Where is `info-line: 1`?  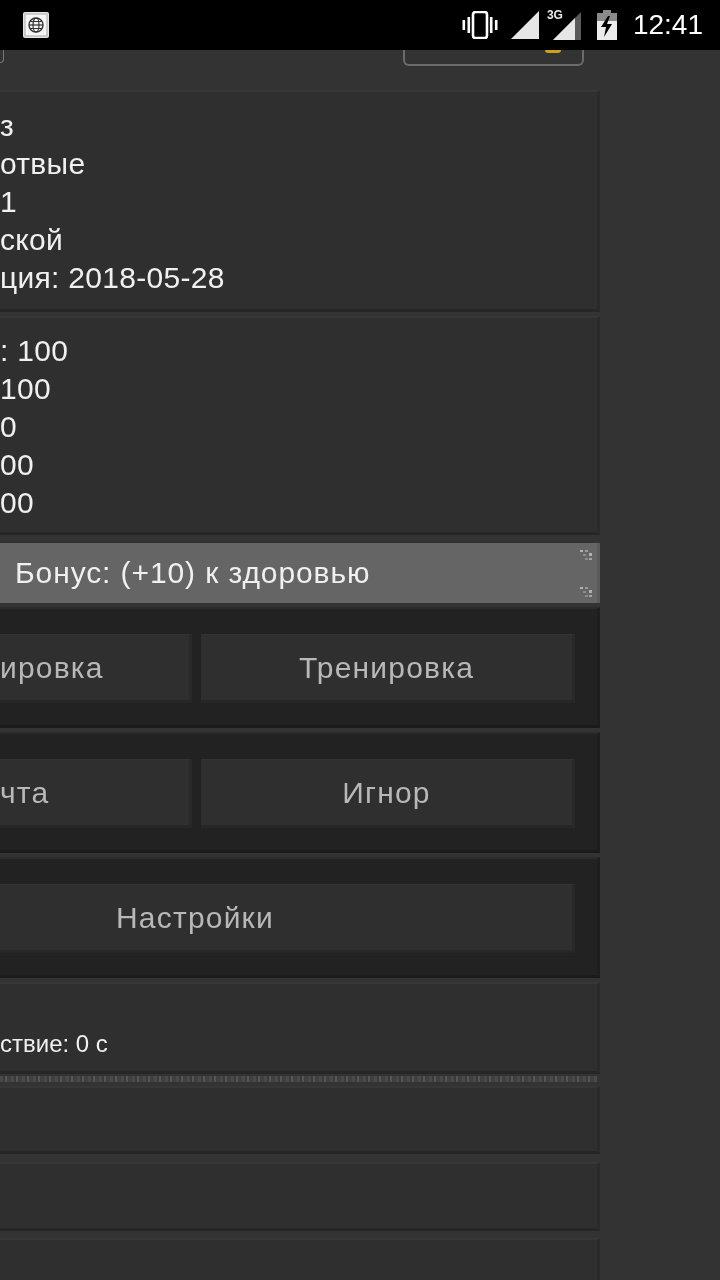 info-line: 1 is located at coordinates (9, 202).